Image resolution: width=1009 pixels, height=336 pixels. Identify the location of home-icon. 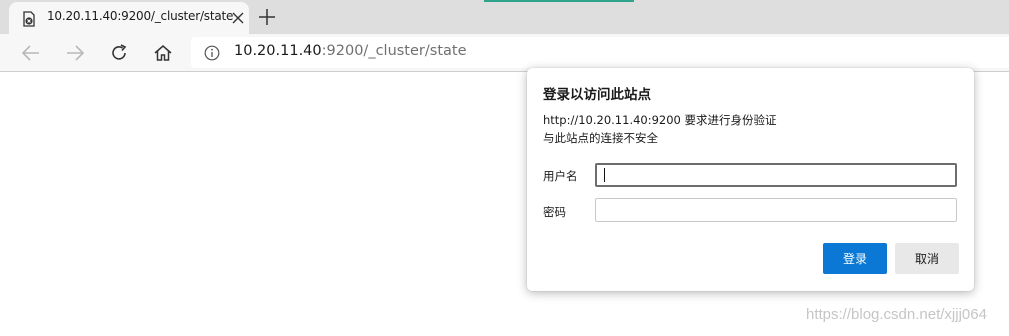
(163, 53).